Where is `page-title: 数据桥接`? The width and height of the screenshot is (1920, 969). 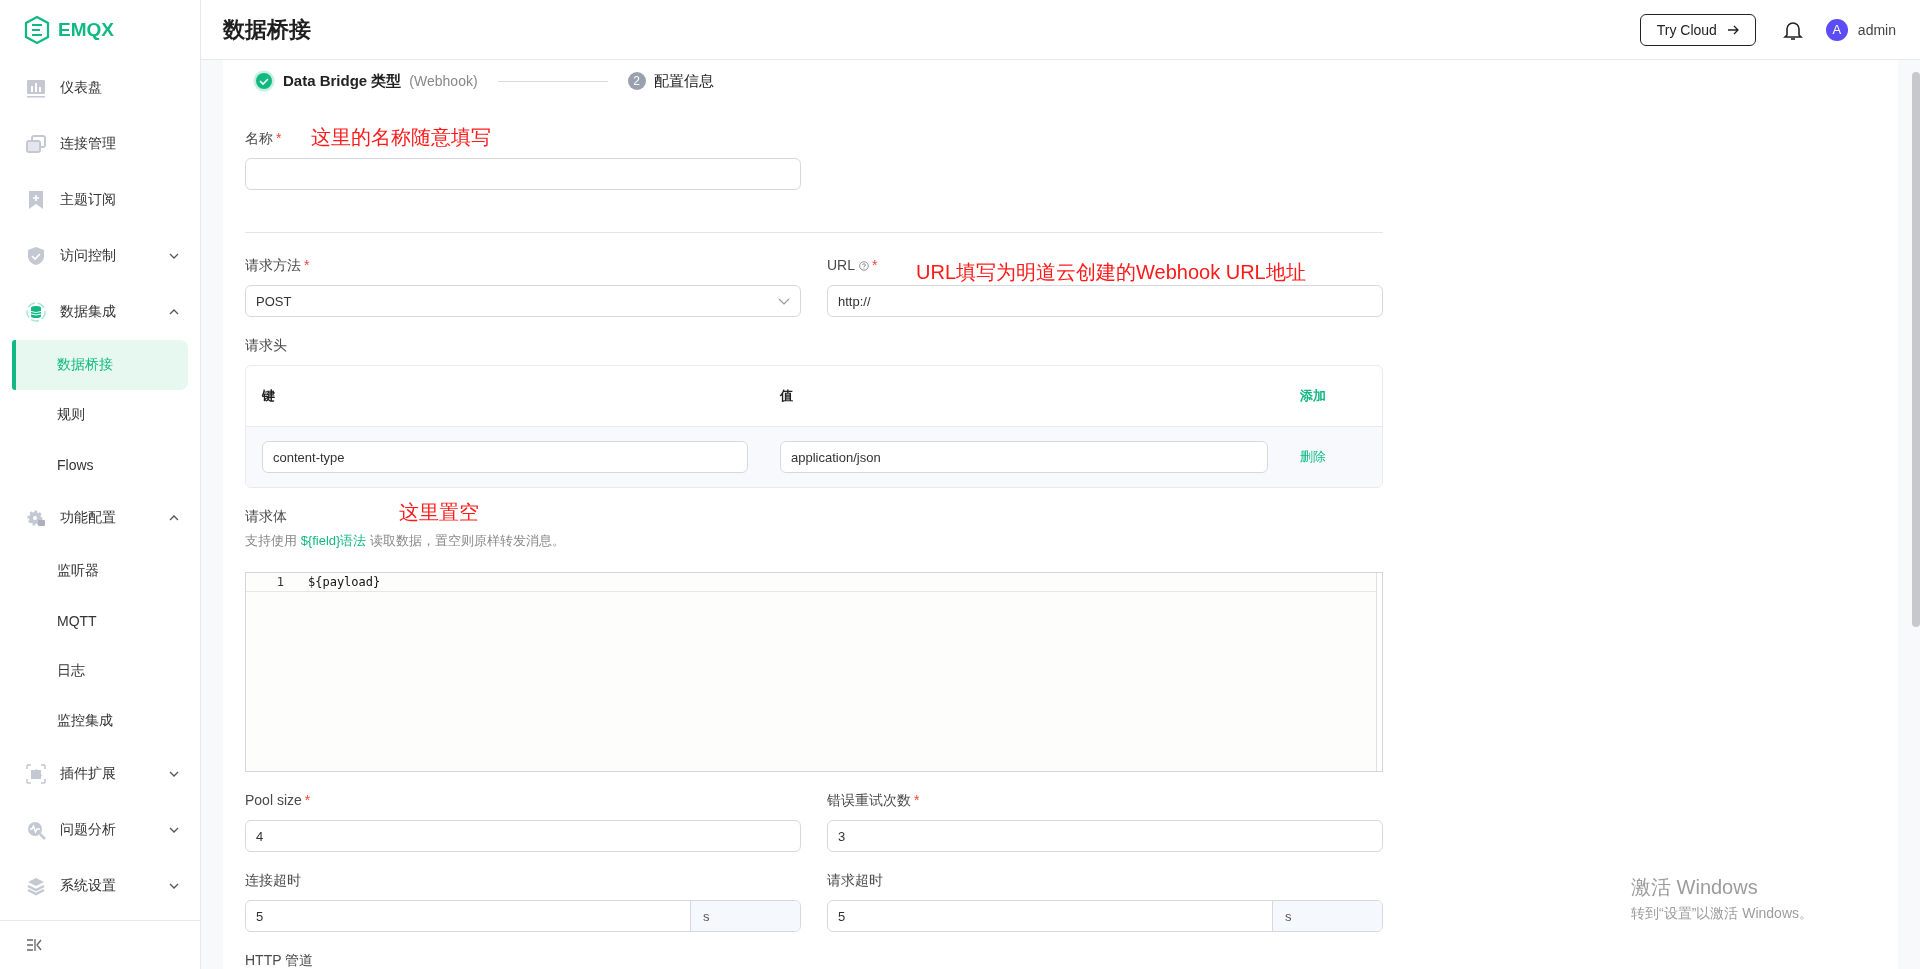
page-title: 数据桥接 is located at coordinates (267, 29).